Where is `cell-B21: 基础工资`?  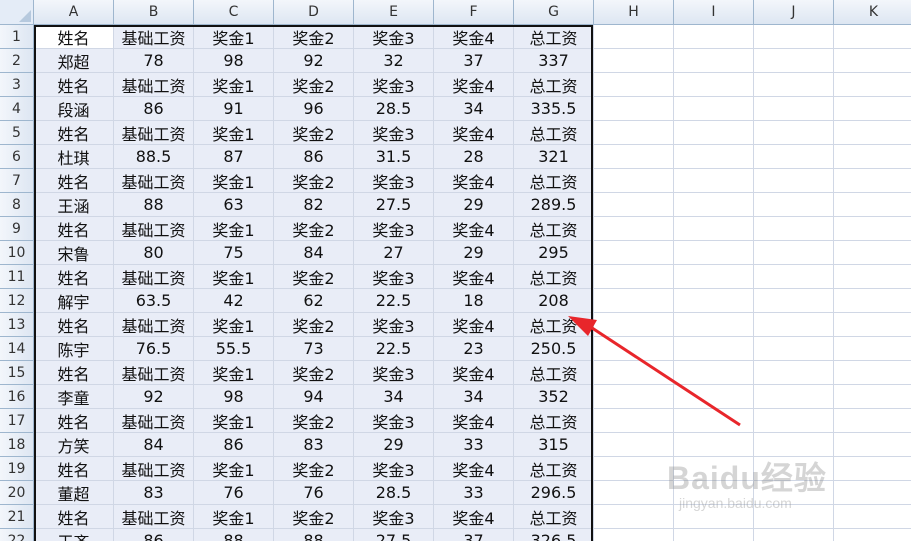 cell-B21: 基础工资 is located at coordinates (154, 517).